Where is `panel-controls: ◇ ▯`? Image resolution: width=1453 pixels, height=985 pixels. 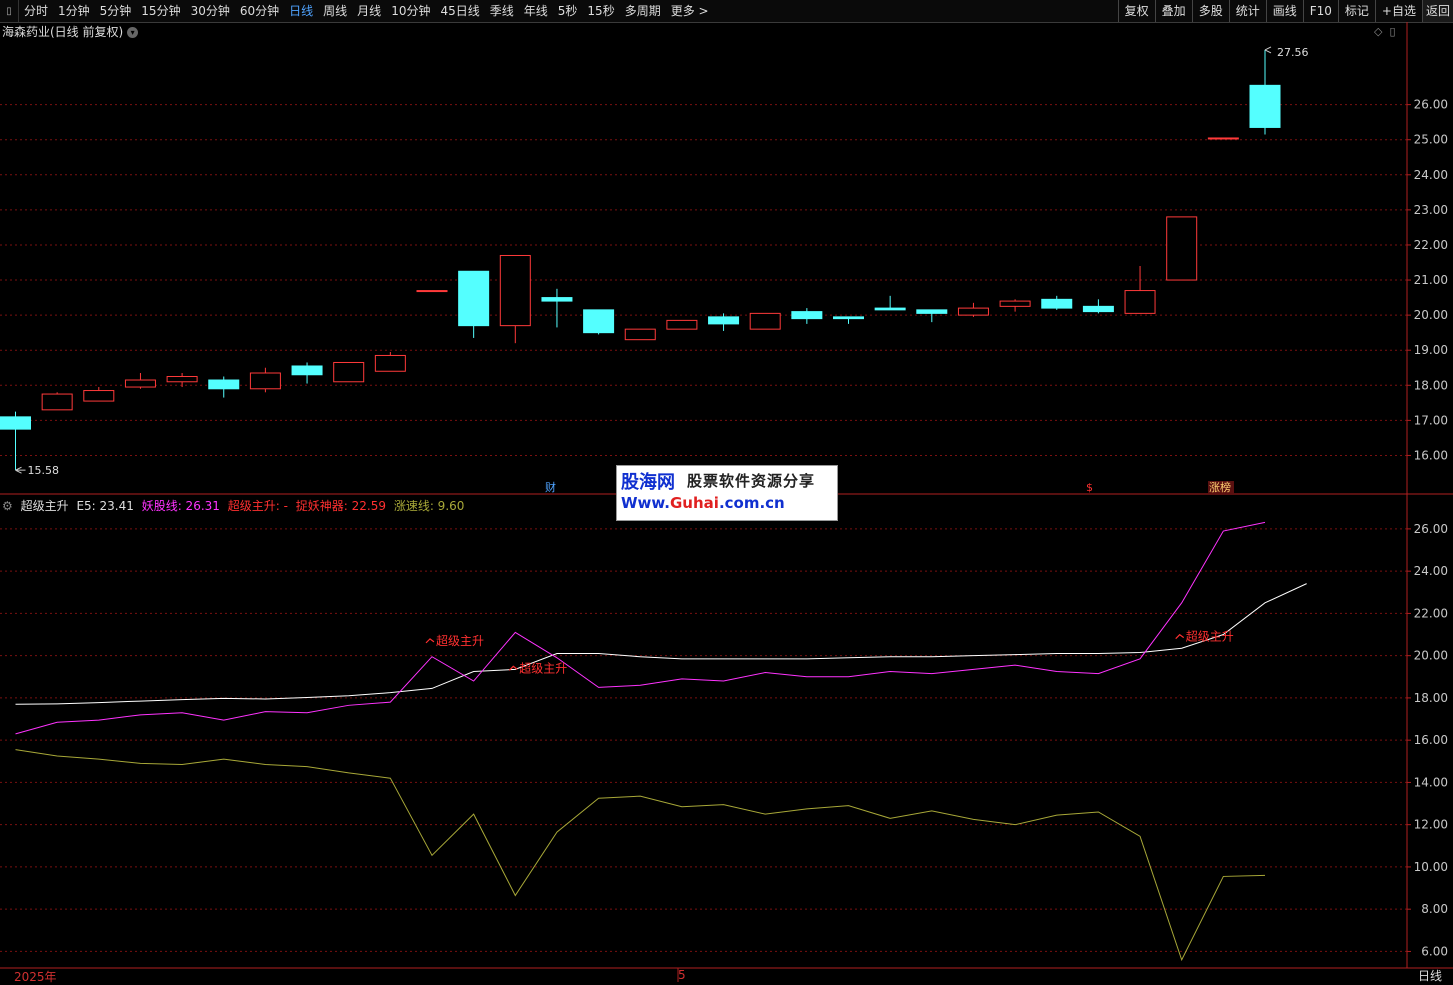
panel-controls: ◇ ▯ is located at coordinates (1385, 31).